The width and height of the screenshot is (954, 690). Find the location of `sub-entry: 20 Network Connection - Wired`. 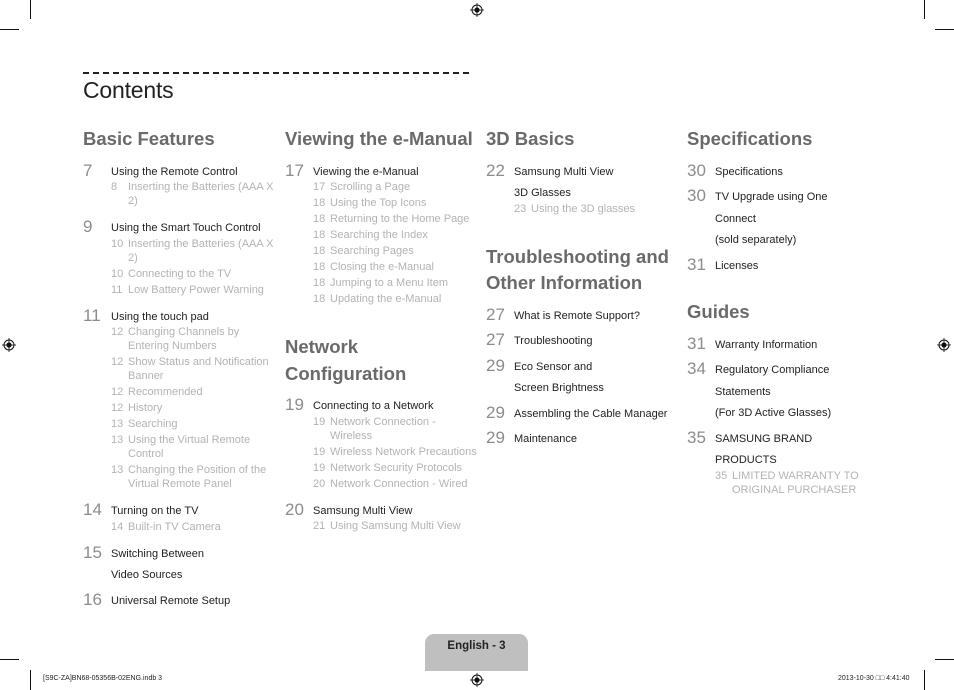

sub-entry: 20 Network Connection - Wired is located at coordinates (396, 484).